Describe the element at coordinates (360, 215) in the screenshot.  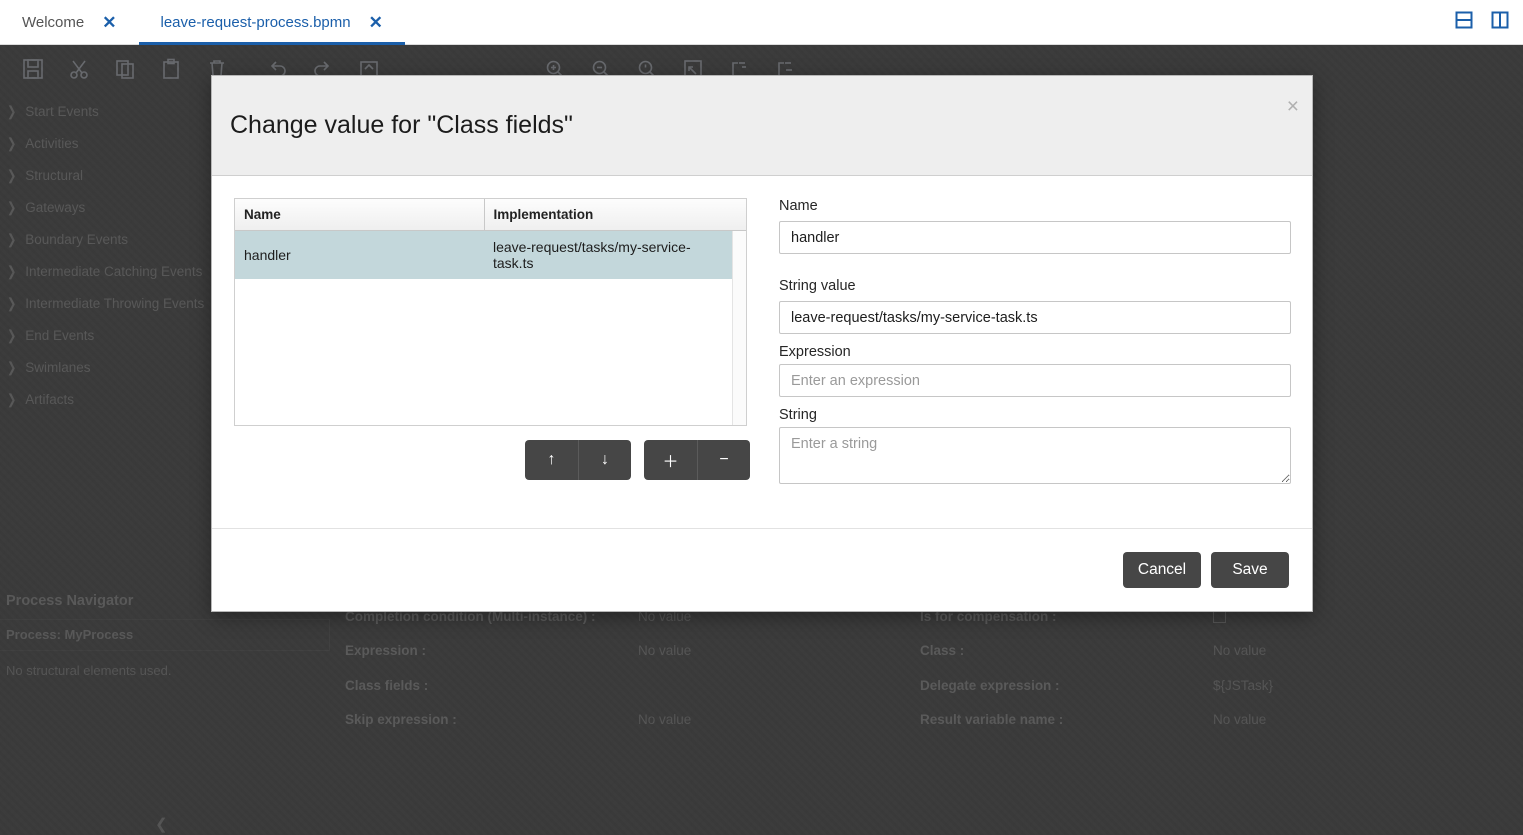
I see `column-header-name: Name` at that location.